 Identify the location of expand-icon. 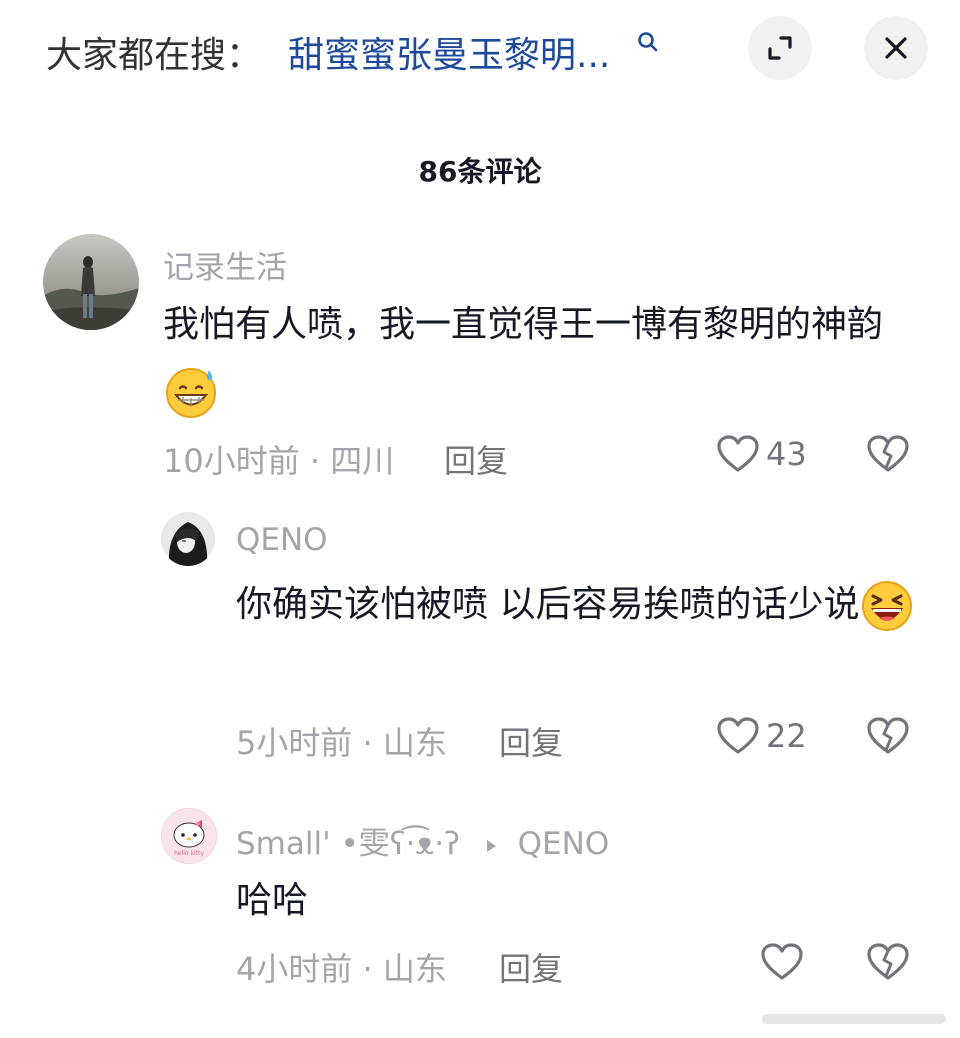
(780, 48).